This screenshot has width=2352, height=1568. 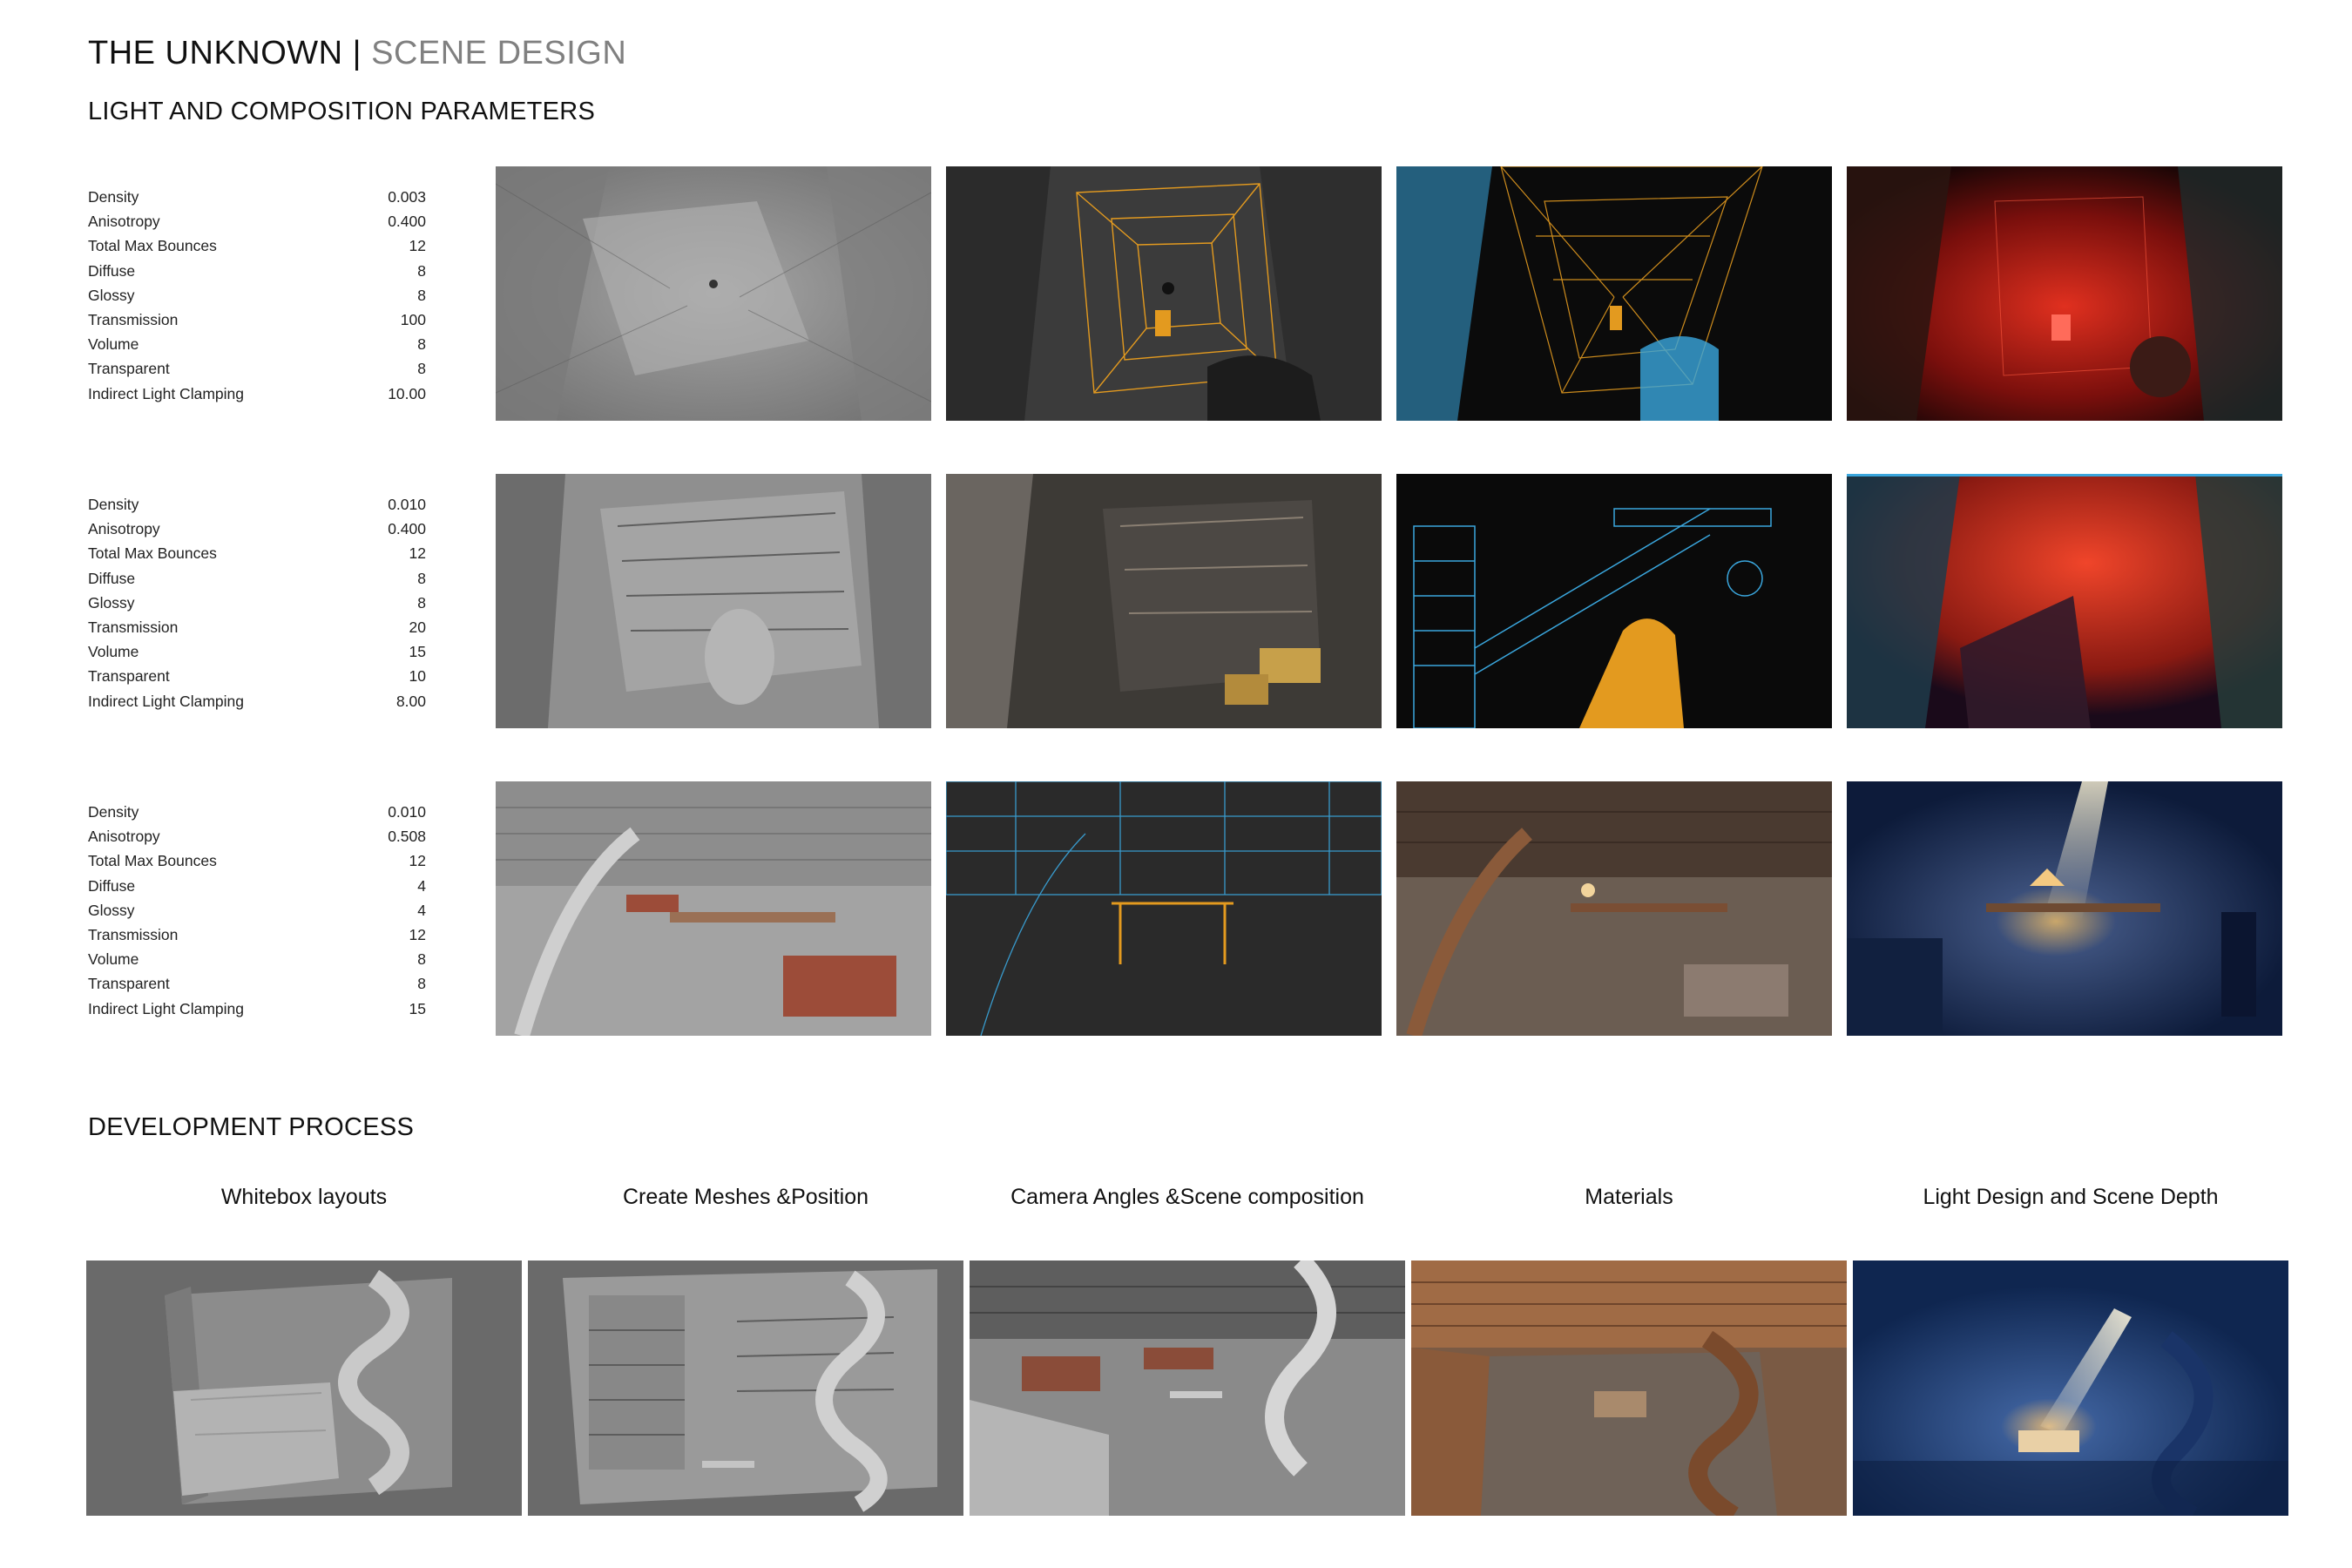 I want to click on page-title: THE UNKNOWN | SCENE DESIGN, so click(x=357, y=53).